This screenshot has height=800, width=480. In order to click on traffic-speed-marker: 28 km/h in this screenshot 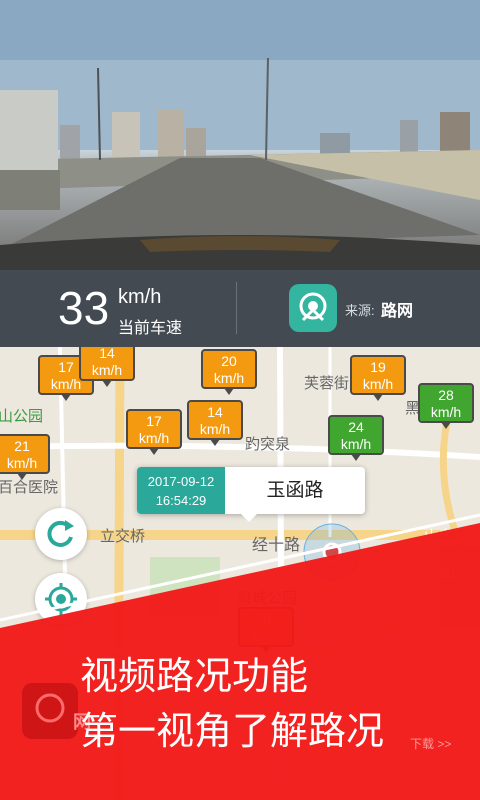, I will do `click(446, 406)`.